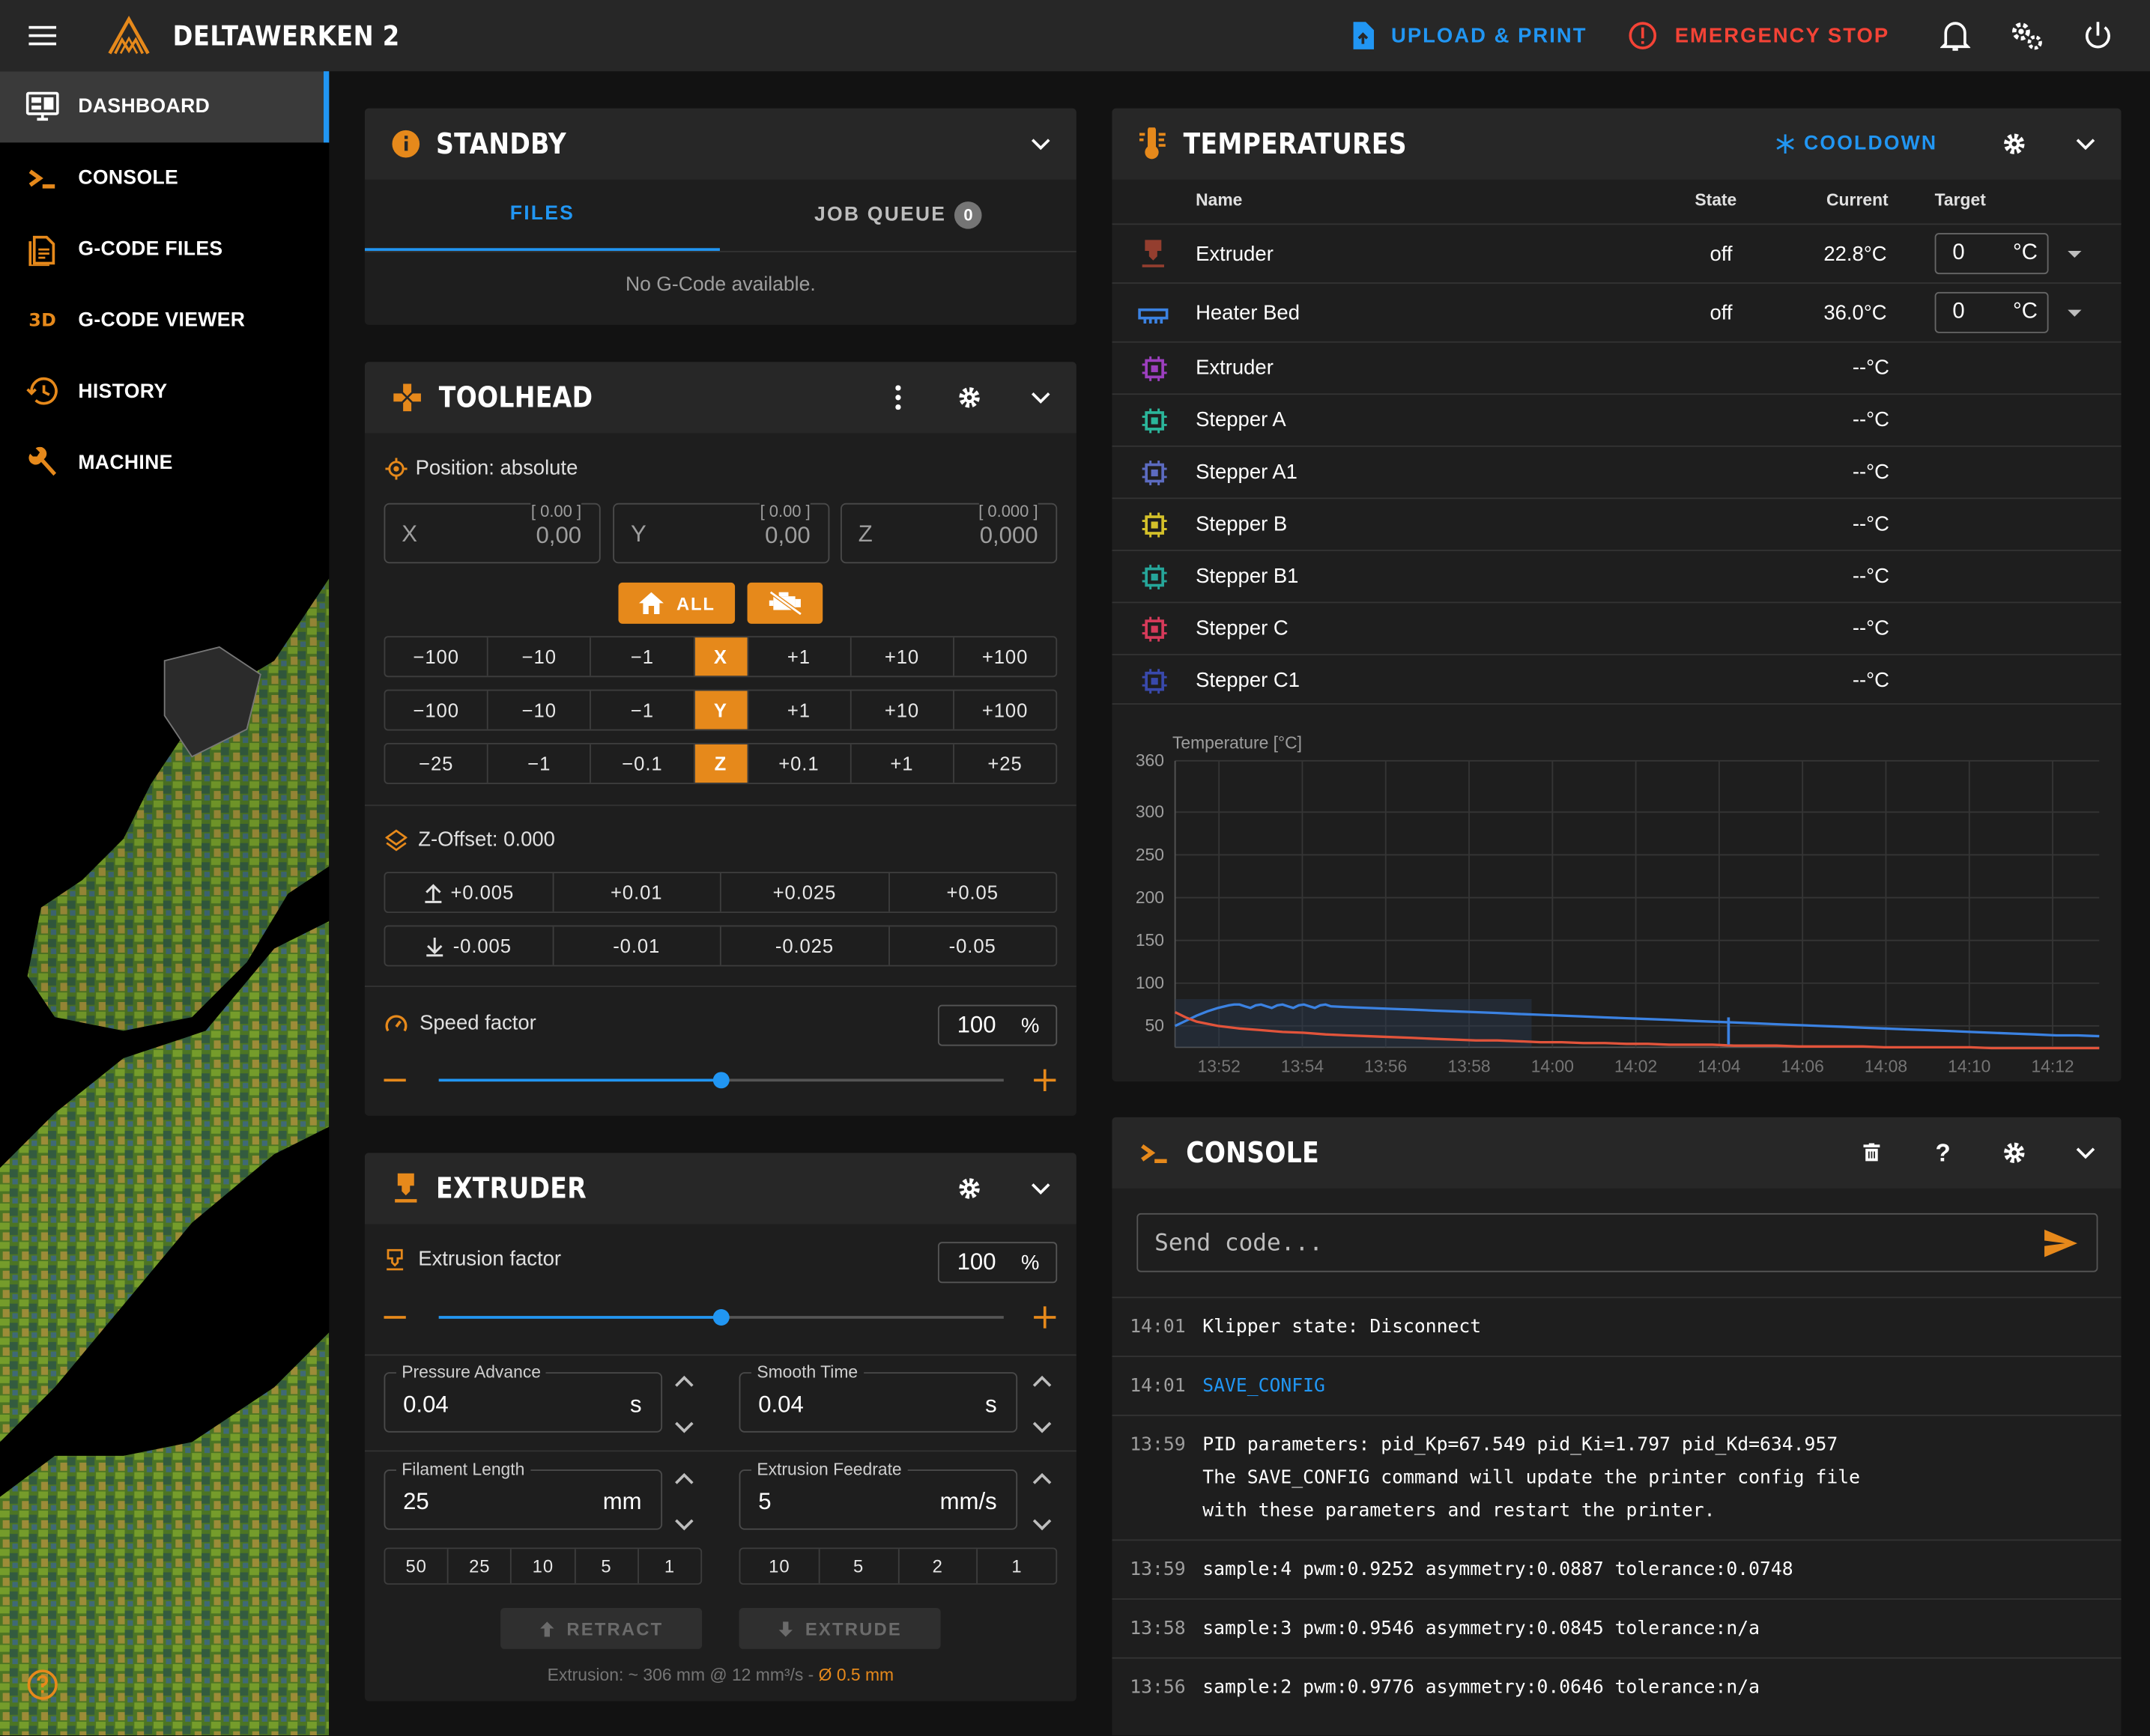 The width and height of the screenshot is (2150, 1736). What do you see at coordinates (436, 763) in the screenshot?
I see `jog-z-neg-button: −25` at bounding box center [436, 763].